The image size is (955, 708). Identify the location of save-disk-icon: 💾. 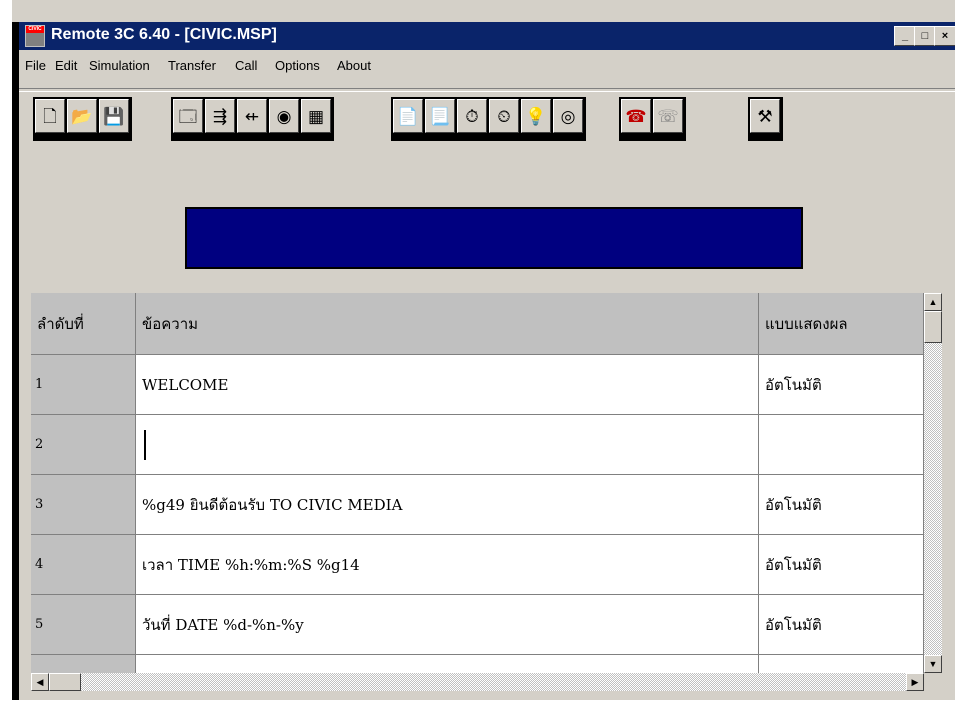
(114, 116).